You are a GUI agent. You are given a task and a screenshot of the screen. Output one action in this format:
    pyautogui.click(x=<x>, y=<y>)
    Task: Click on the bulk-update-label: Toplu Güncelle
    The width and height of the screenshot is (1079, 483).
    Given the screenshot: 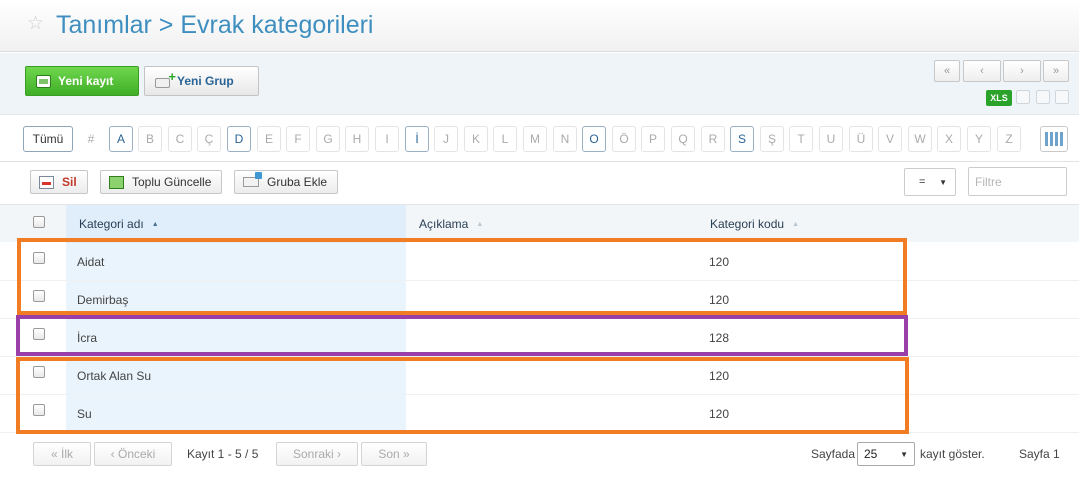 What is the action you would take?
    pyautogui.click(x=172, y=182)
    